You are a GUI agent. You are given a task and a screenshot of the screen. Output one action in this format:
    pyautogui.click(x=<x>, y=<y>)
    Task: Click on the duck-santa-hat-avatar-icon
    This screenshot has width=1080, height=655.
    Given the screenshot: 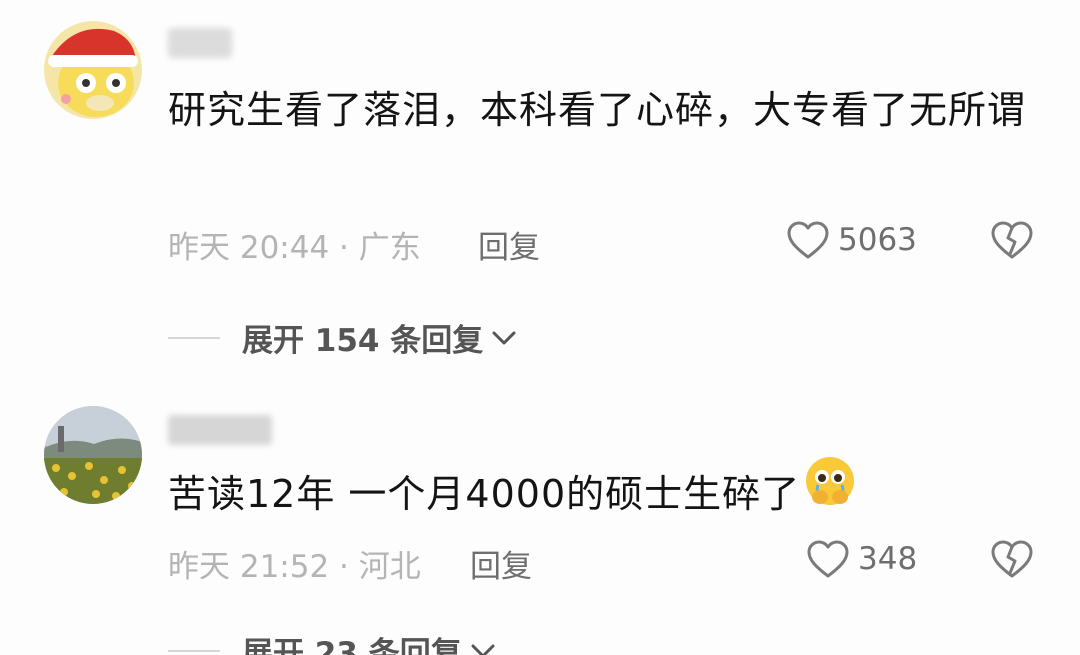 What is the action you would take?
    pyautogui.click(x=93, y=70)
    